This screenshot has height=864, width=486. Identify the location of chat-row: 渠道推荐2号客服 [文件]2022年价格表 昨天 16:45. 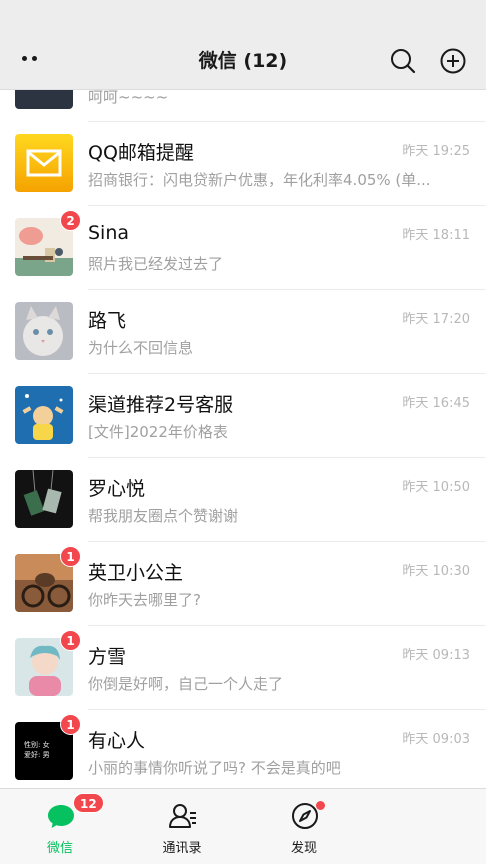
(243, 416).